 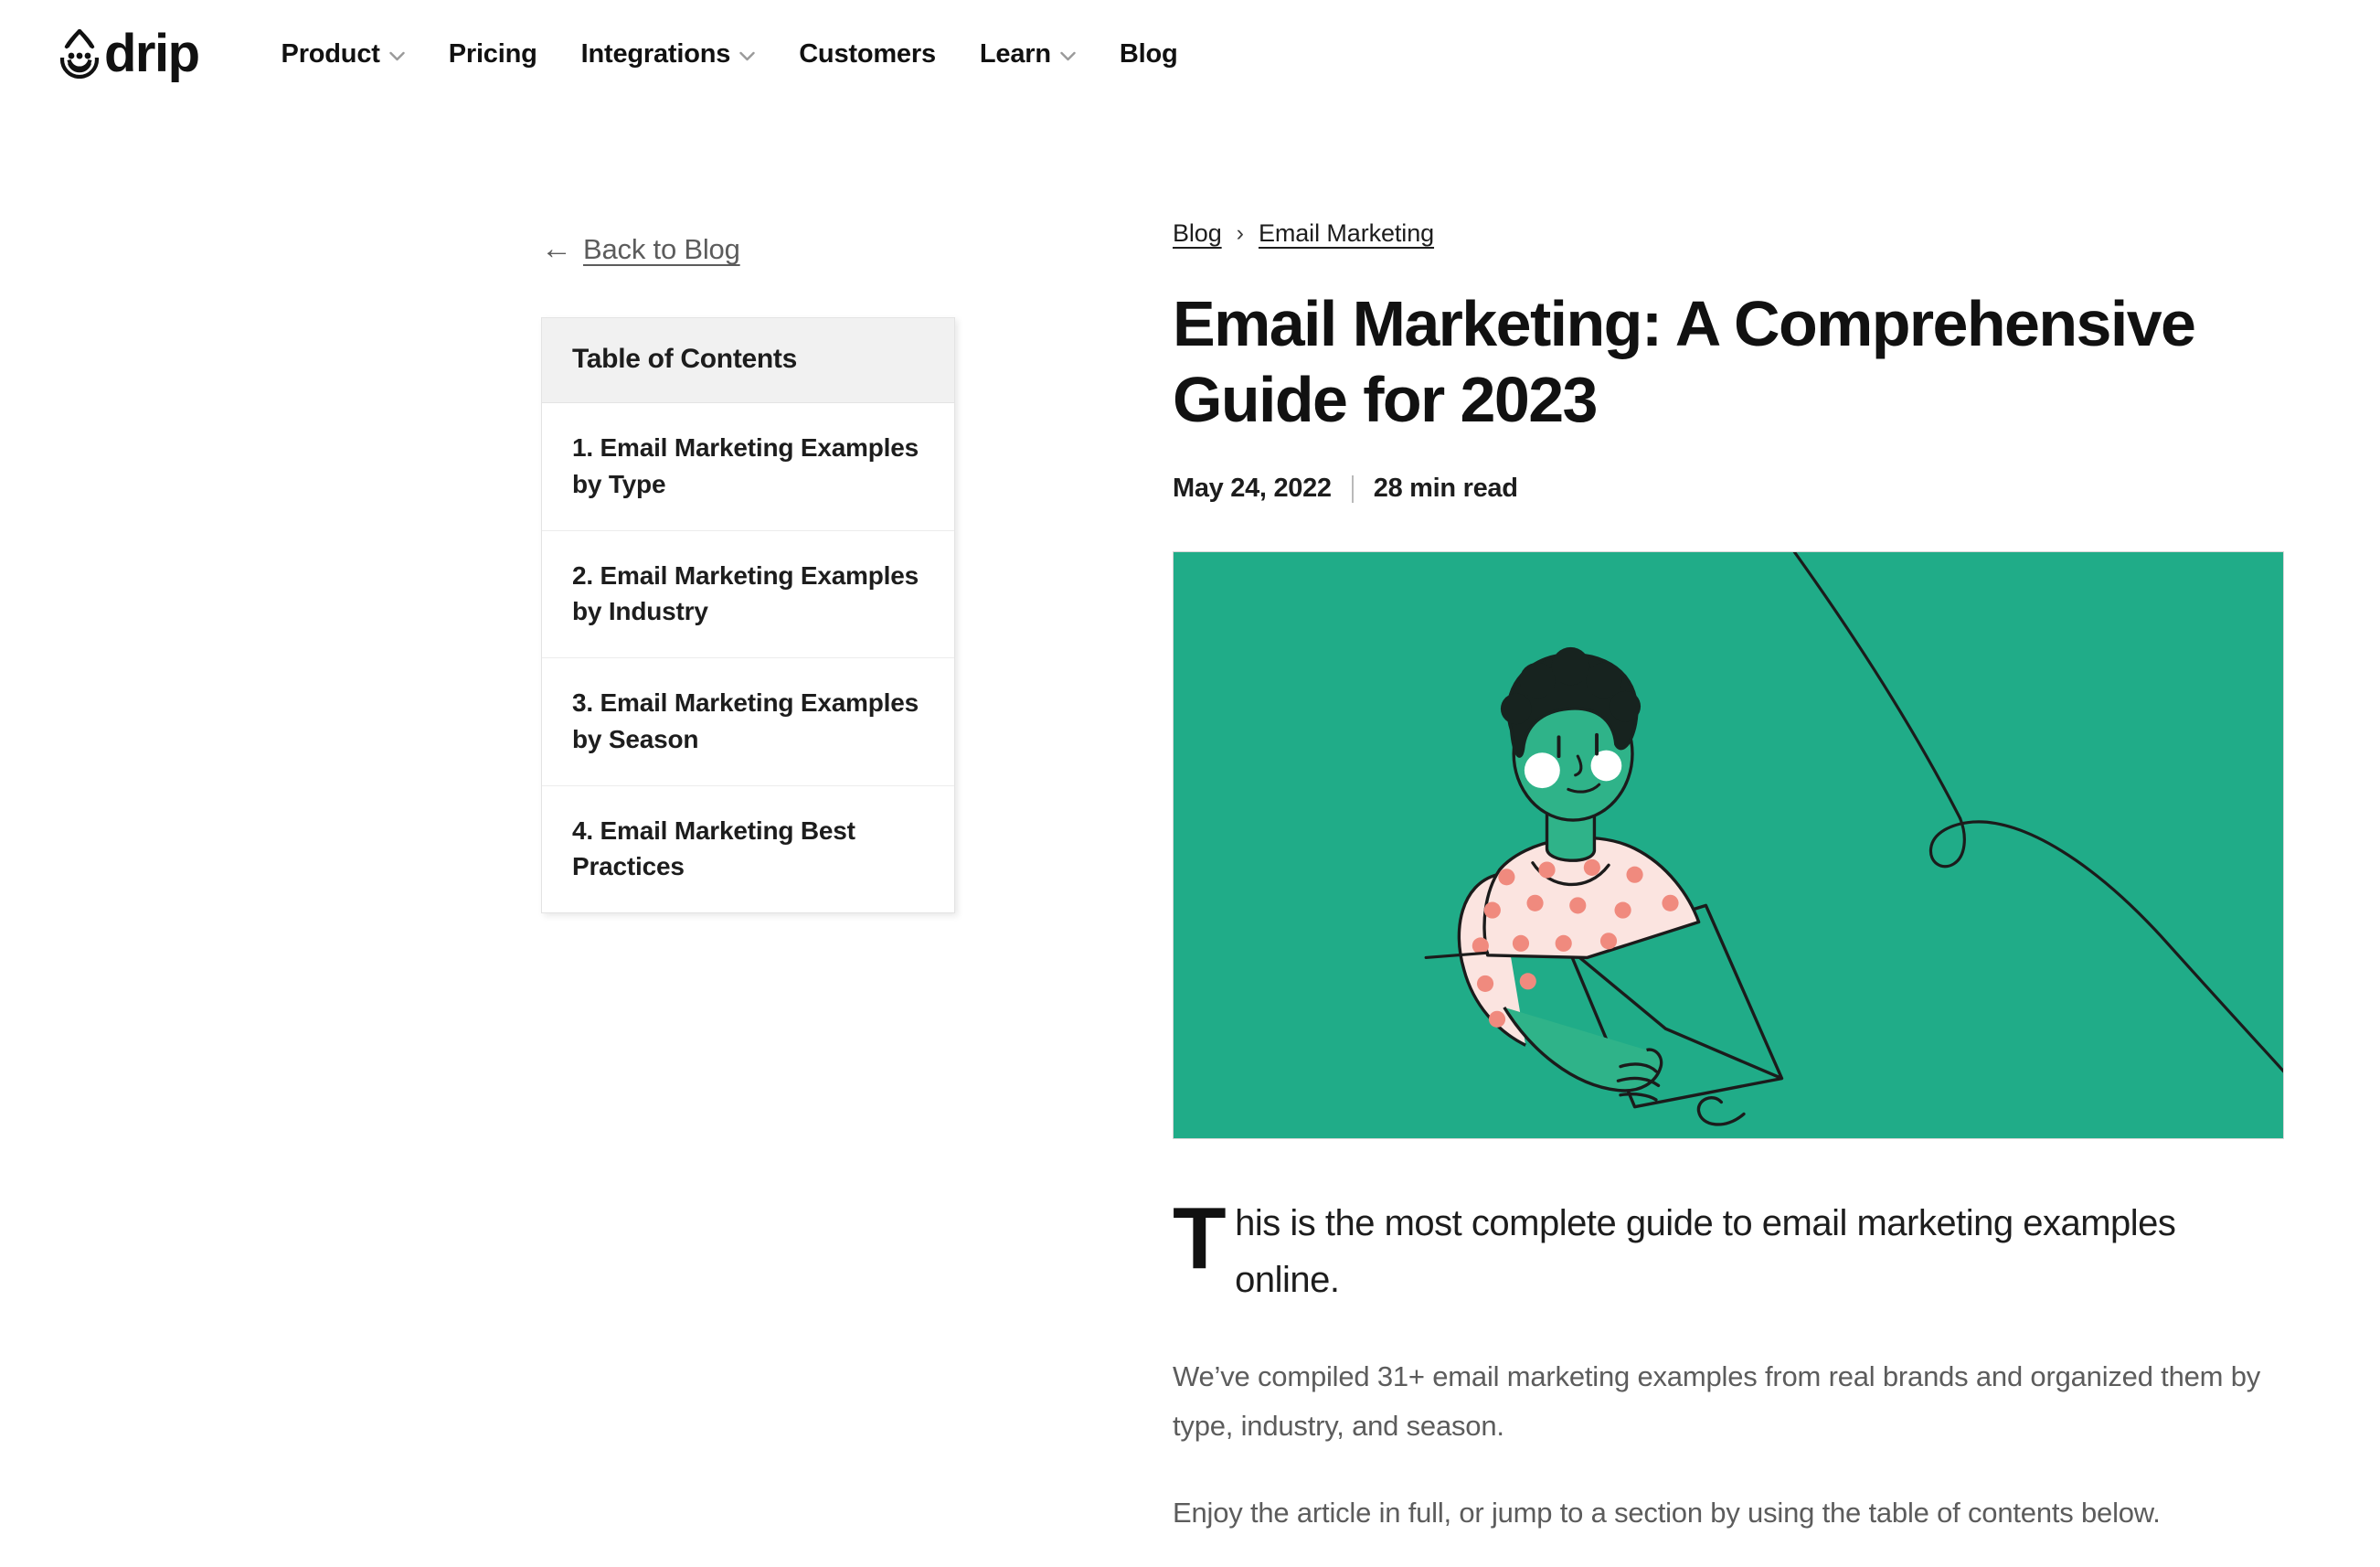 I want to click on drop-cap: T, so click(x=1200, y=1238).